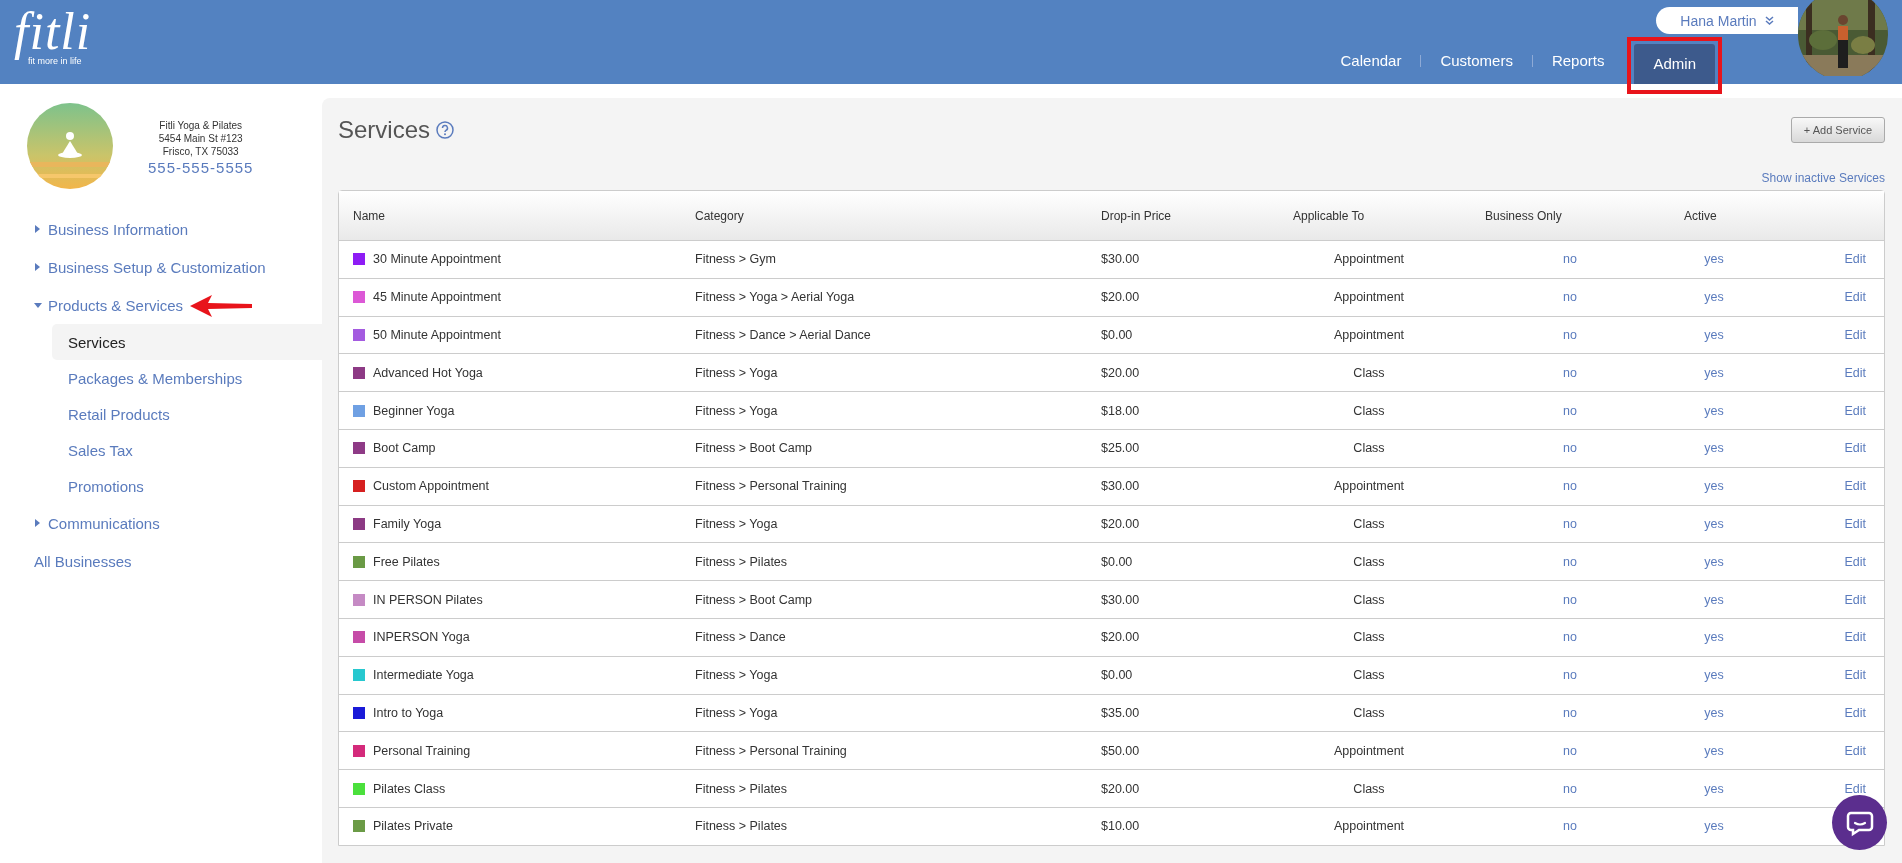 The width and height of the screenshot is (1902, 863). Describe the element at coordinates (413, 826) in the screenshot. I see `service-name: Pilates Private` at that location.